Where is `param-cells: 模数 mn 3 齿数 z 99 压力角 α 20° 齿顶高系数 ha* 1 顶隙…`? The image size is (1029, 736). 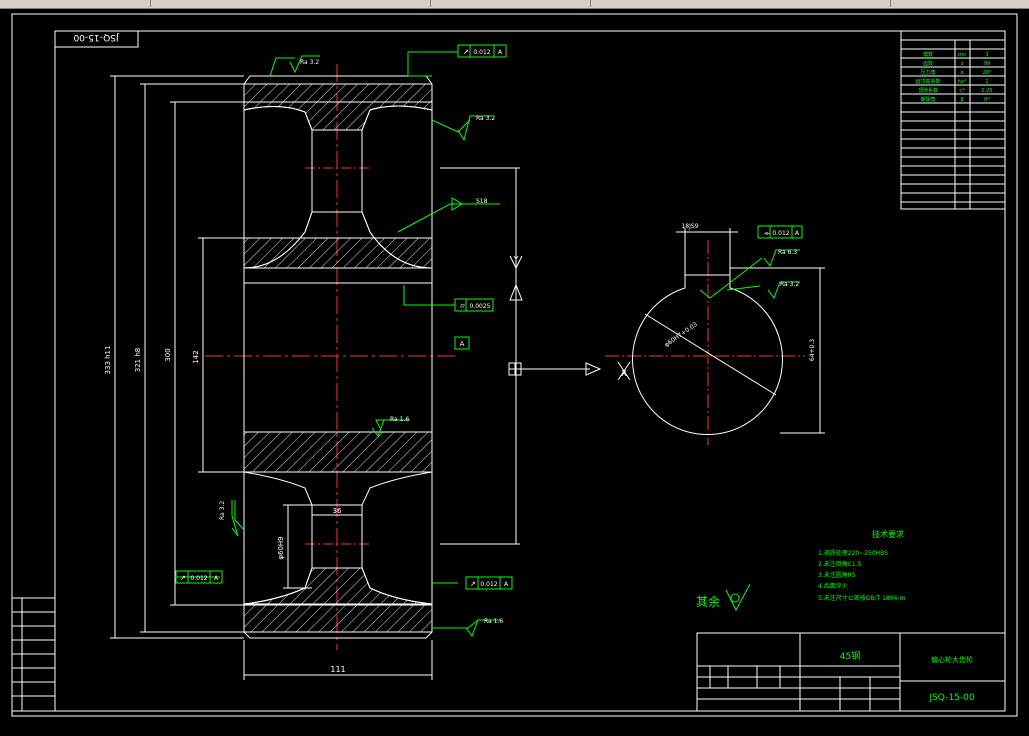
param-cells: 模数 mn 3 齿数 z 99 压力角 α 20° 齿顶高系数 ha* 1 顶隙… is located at coordinates (953, 77).